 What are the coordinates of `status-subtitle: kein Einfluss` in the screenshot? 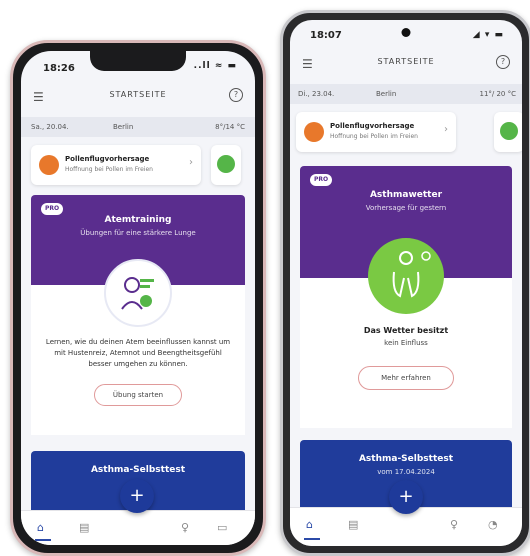 It's located at (406, 343).